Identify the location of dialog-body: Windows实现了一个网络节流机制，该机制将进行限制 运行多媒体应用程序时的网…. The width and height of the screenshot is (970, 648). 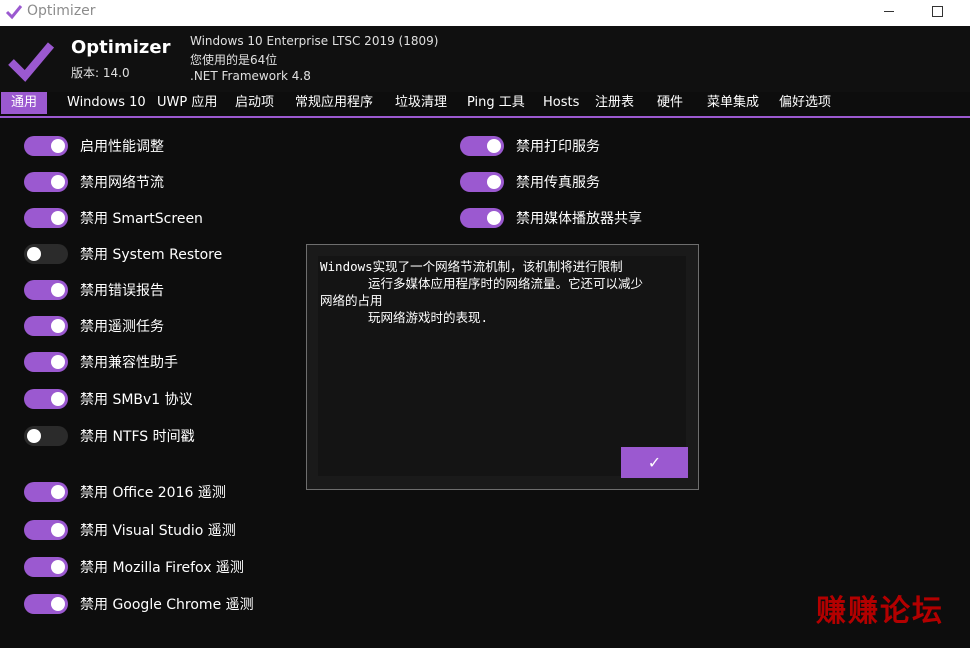
(502, 366).